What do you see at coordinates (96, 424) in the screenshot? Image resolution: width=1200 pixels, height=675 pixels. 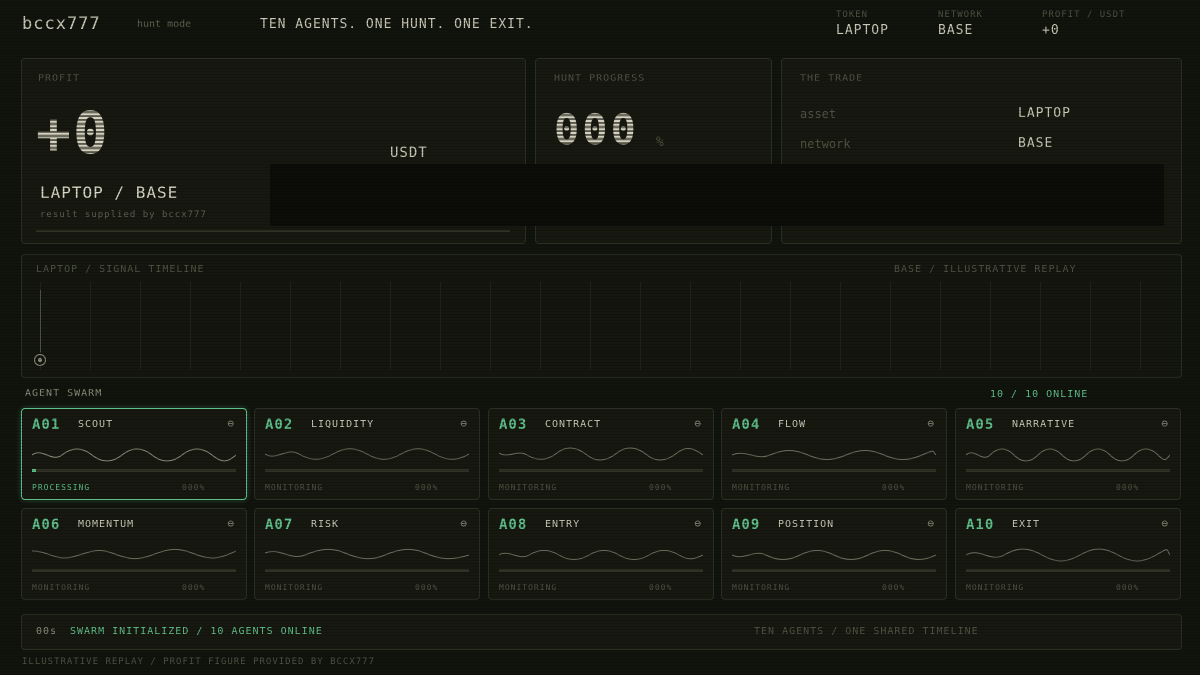 I see `agent-name: SCOUT` at bounding box center [96, 424].